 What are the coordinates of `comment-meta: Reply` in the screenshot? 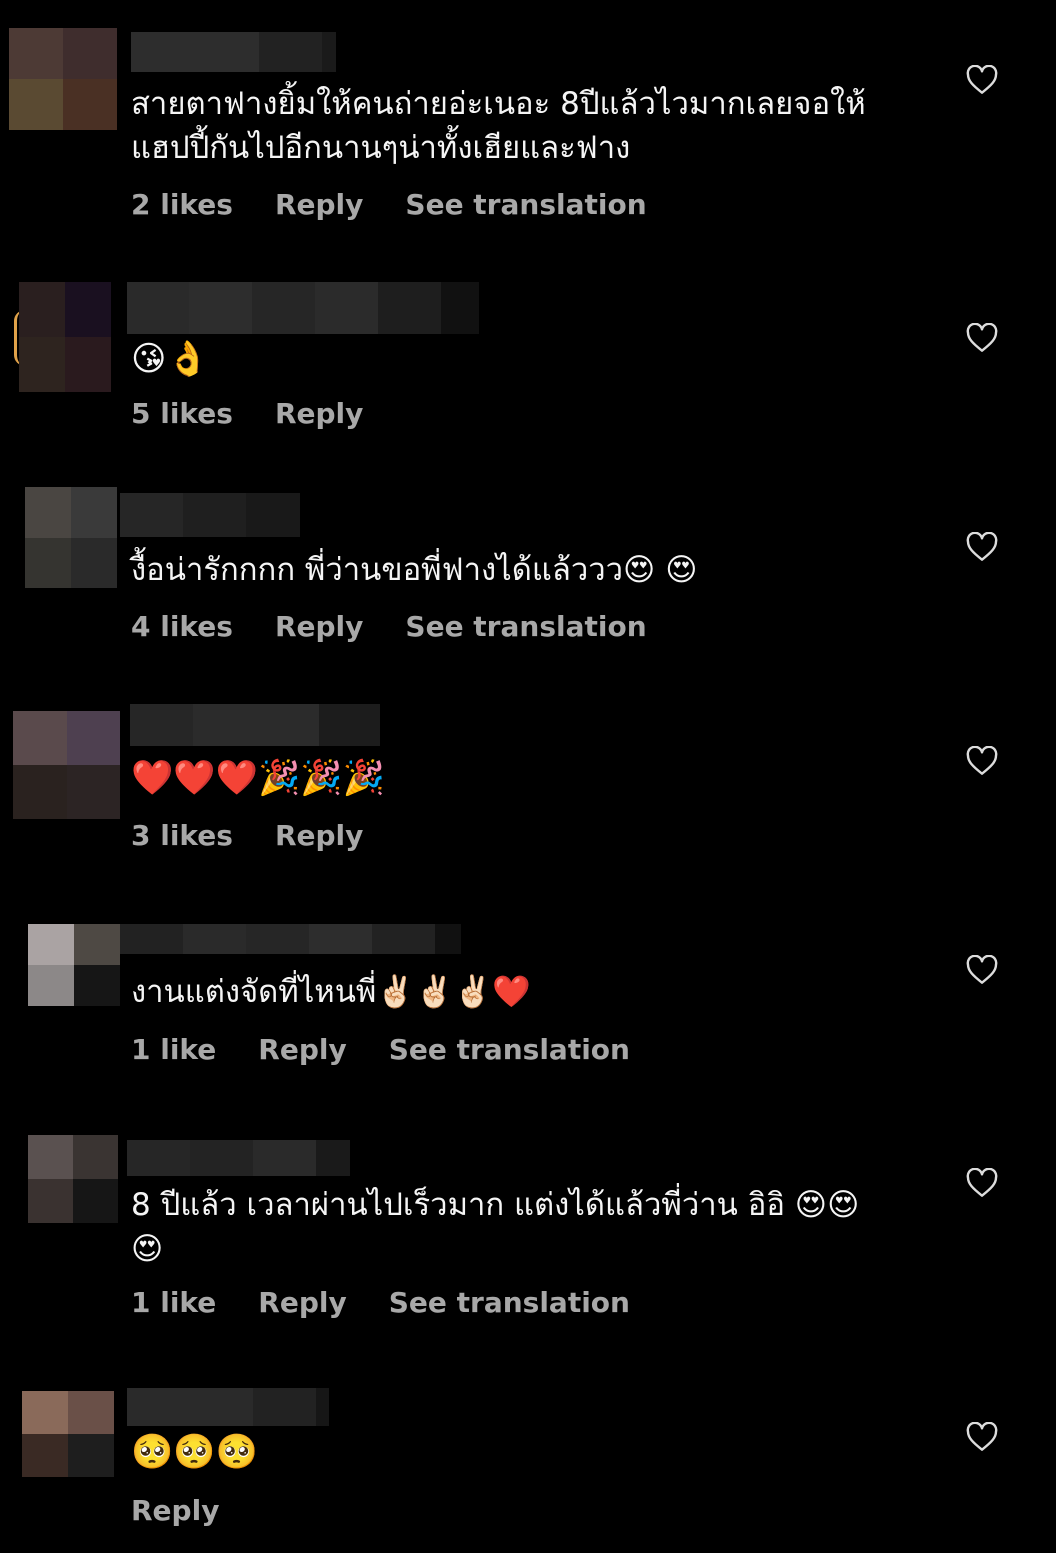 It's located at (175, 1510).